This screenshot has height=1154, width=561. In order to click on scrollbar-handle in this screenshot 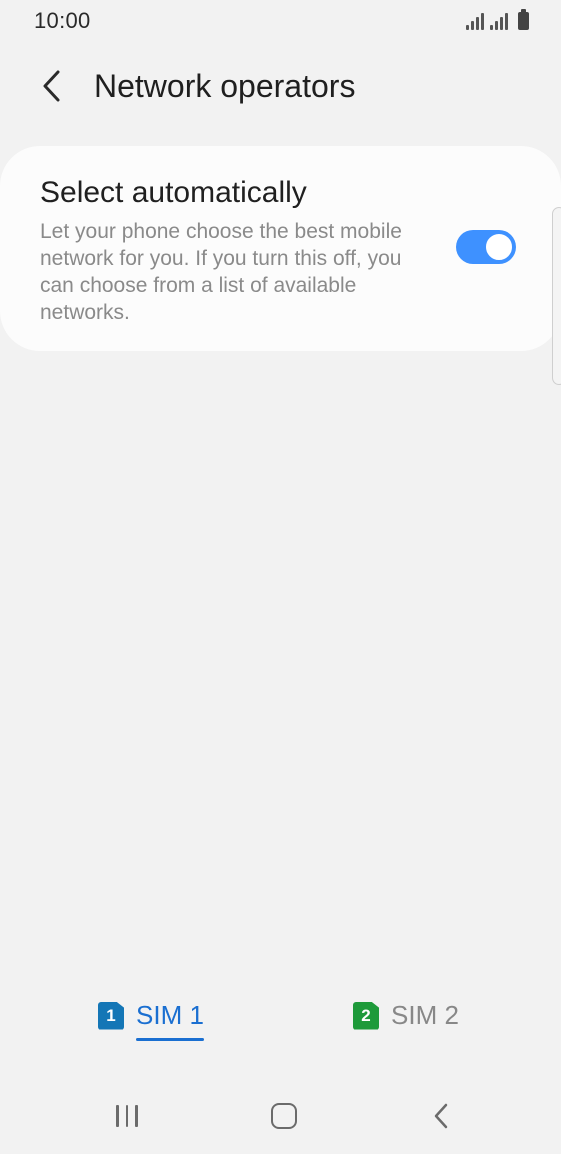, I will do `click(556, 296)`.